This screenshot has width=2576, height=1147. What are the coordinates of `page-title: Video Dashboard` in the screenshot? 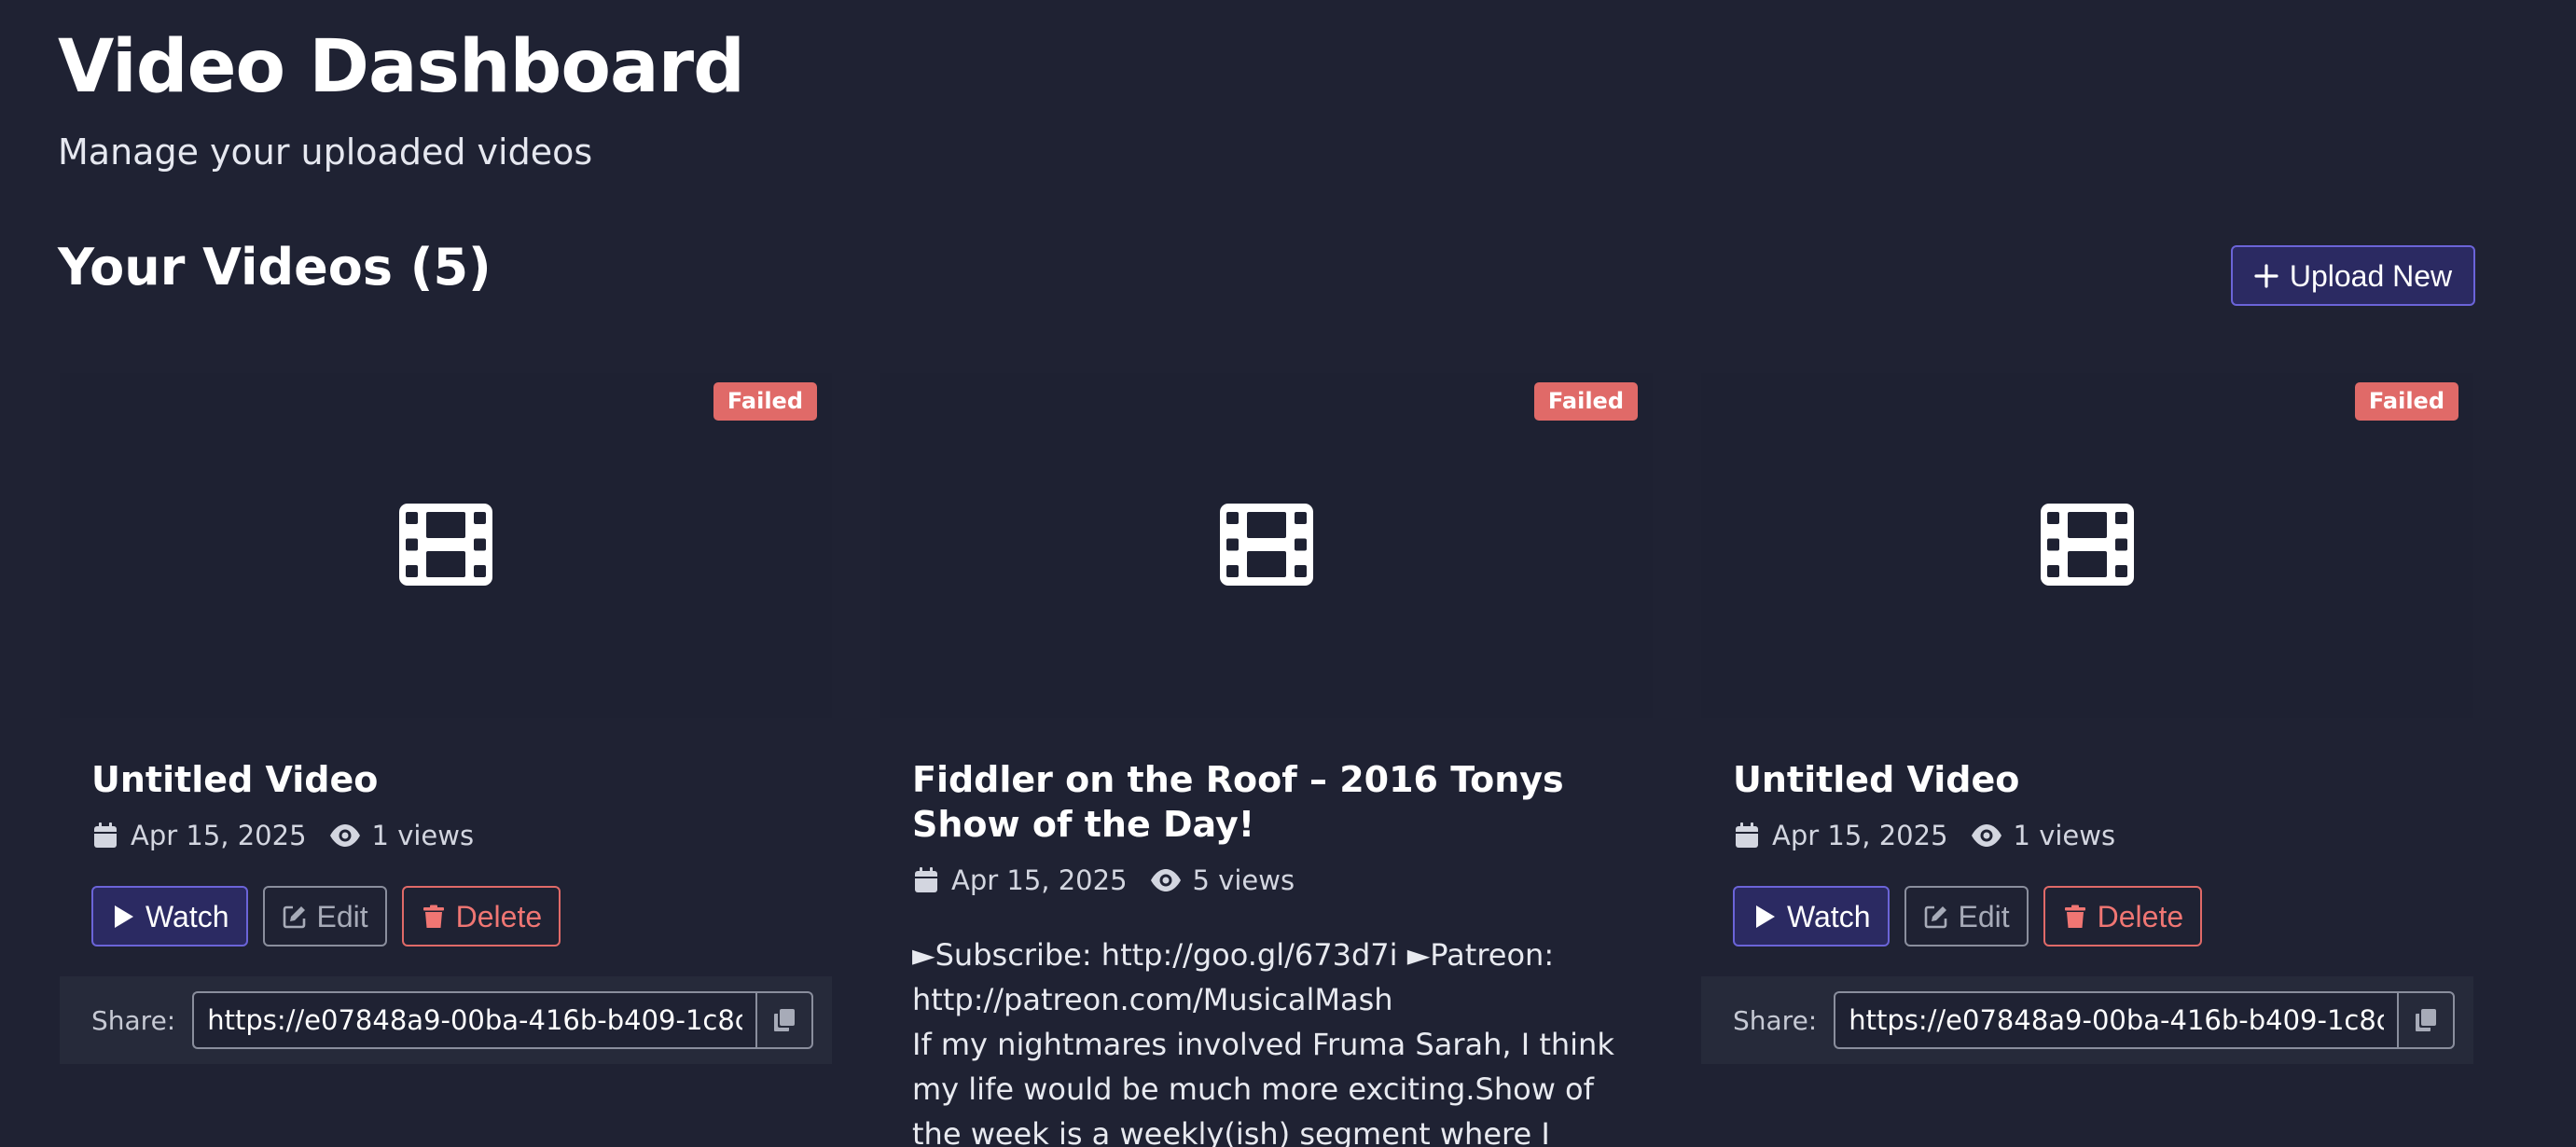 It's located at (401, 67).